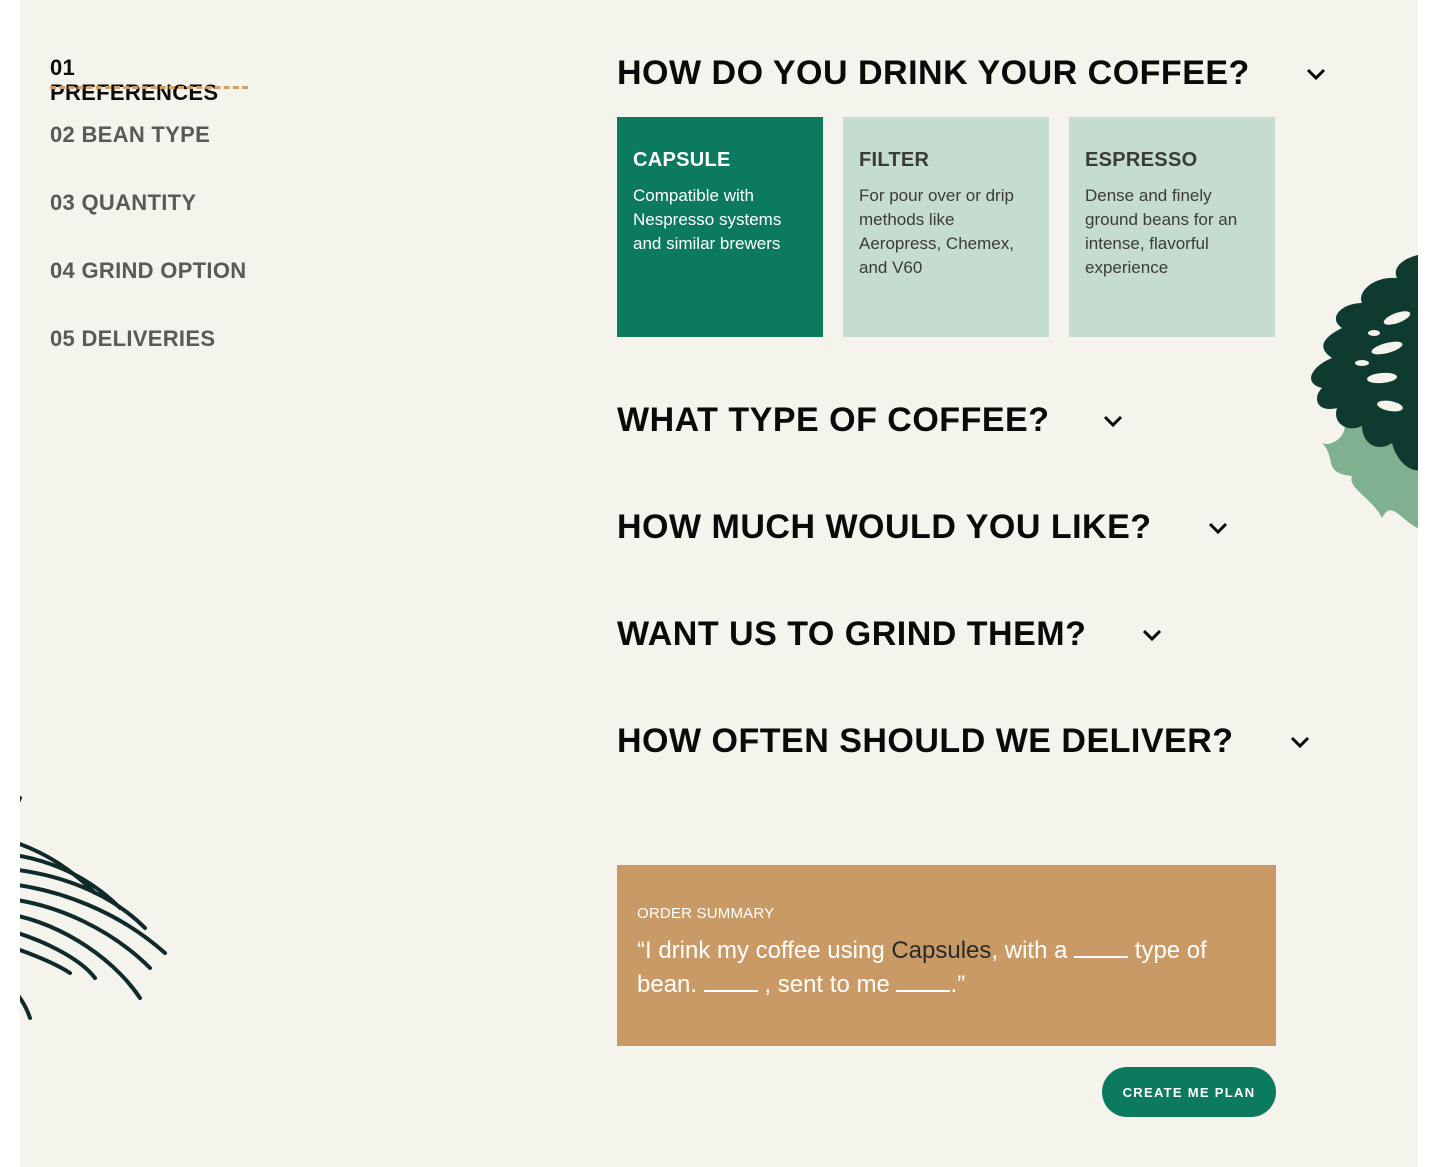 This screenshot has height=1167, width=1440. I want to click on summary-blank-delivery, so click(923, 982).